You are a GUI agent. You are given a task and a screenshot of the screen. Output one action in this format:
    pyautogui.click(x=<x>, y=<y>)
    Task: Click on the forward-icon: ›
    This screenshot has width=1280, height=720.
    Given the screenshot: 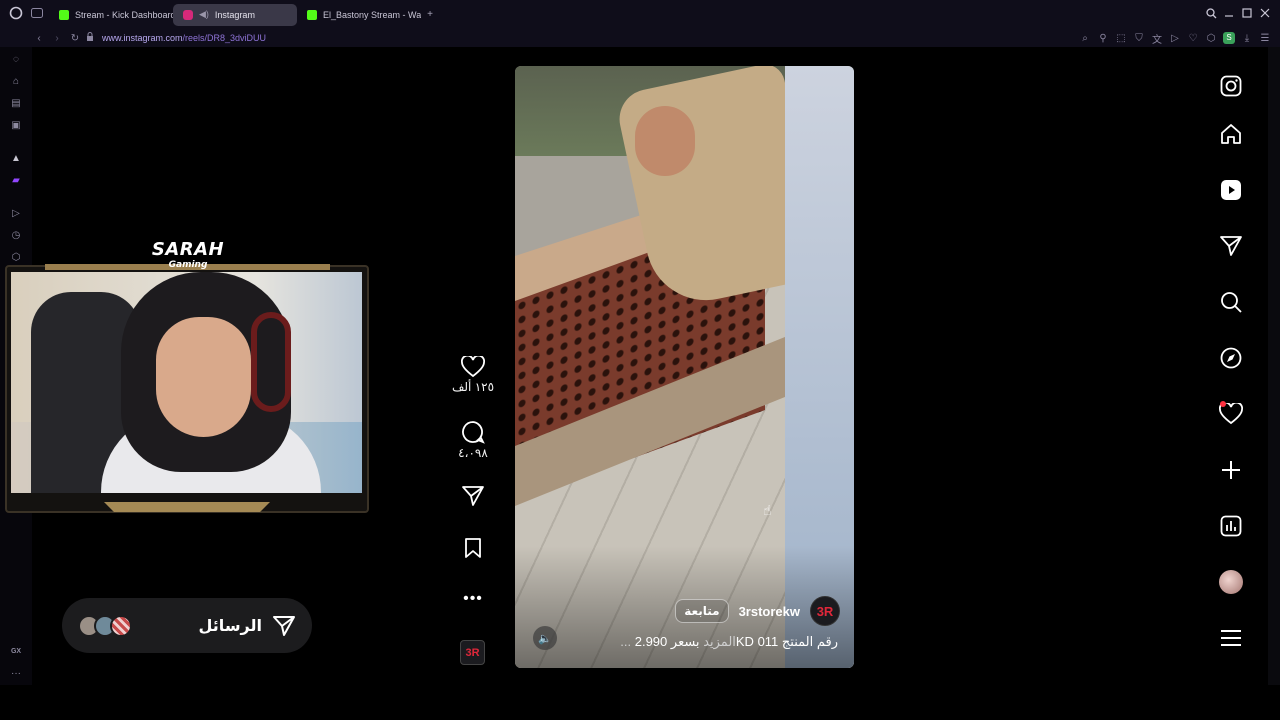 What is the action you would take?
    pyautogui.click(x=57, y=38)
    